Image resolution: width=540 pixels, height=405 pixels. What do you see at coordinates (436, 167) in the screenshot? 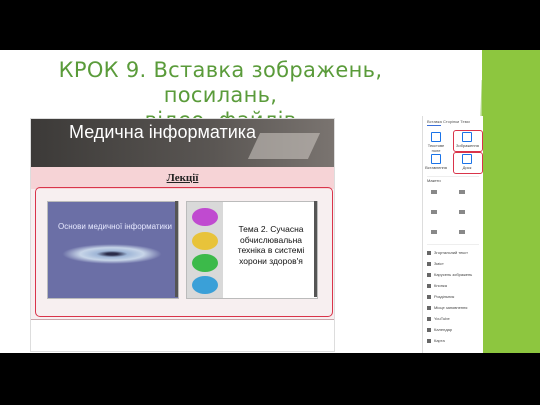
I see `embed-label: Вставлення` at bounding box center [436, 167].